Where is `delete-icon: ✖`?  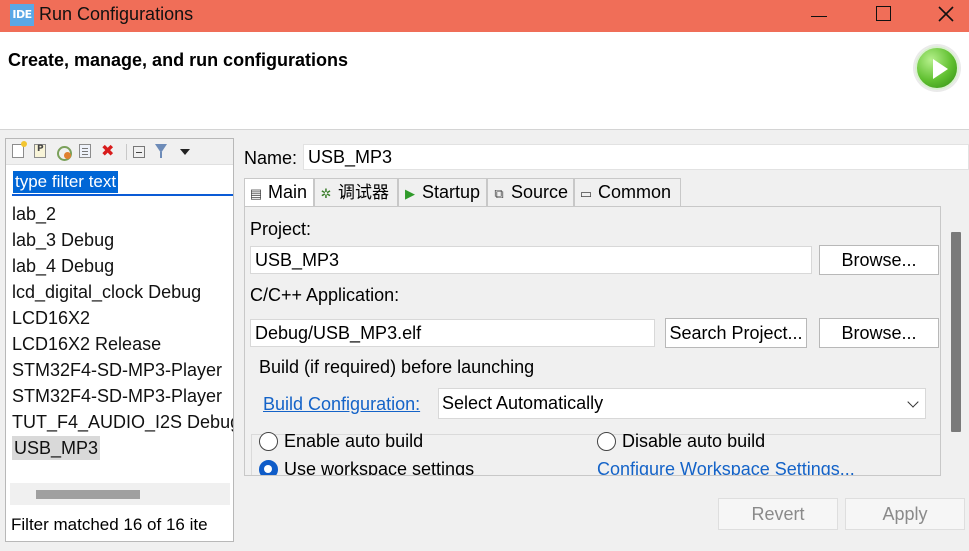 delete-icon: ✖ is located at coordinates (109, 150).